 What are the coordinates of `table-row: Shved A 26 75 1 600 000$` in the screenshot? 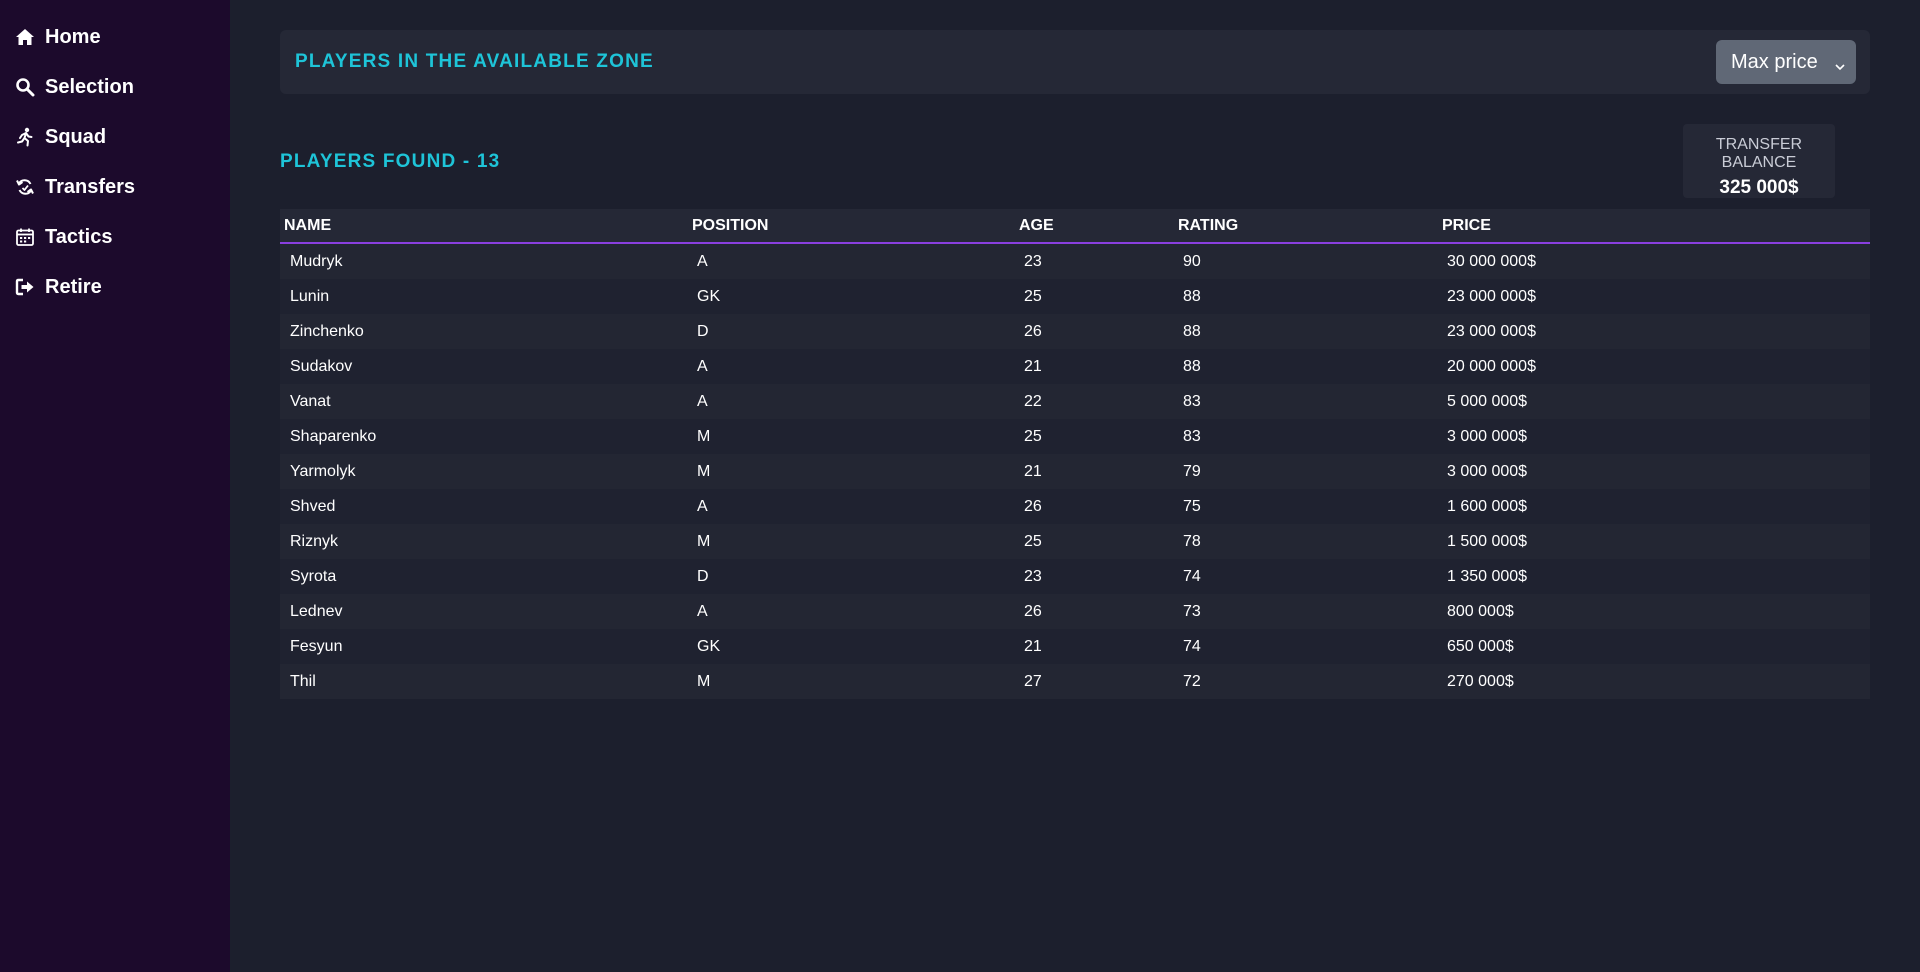 It's located at (1075, 506).